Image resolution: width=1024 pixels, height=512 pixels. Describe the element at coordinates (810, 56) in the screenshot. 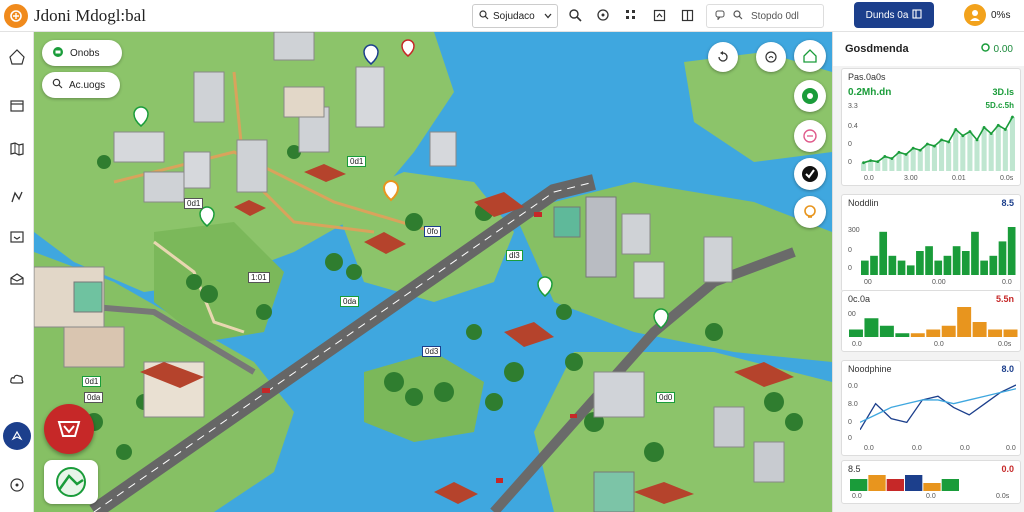

I see `home-view-icon` at that location.